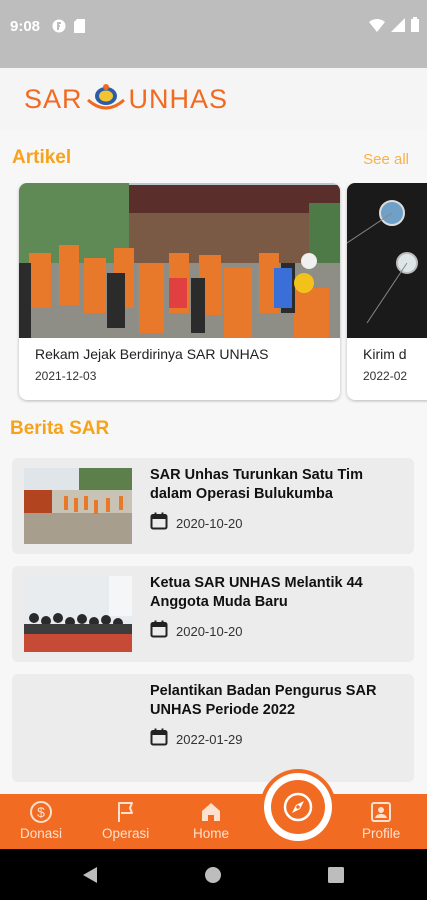 The width and height of the screenshot is (427, 900). Describe the element at coordinates (209, 739) in the screenshot. I see `news-date: 2022-01-29` at that location.